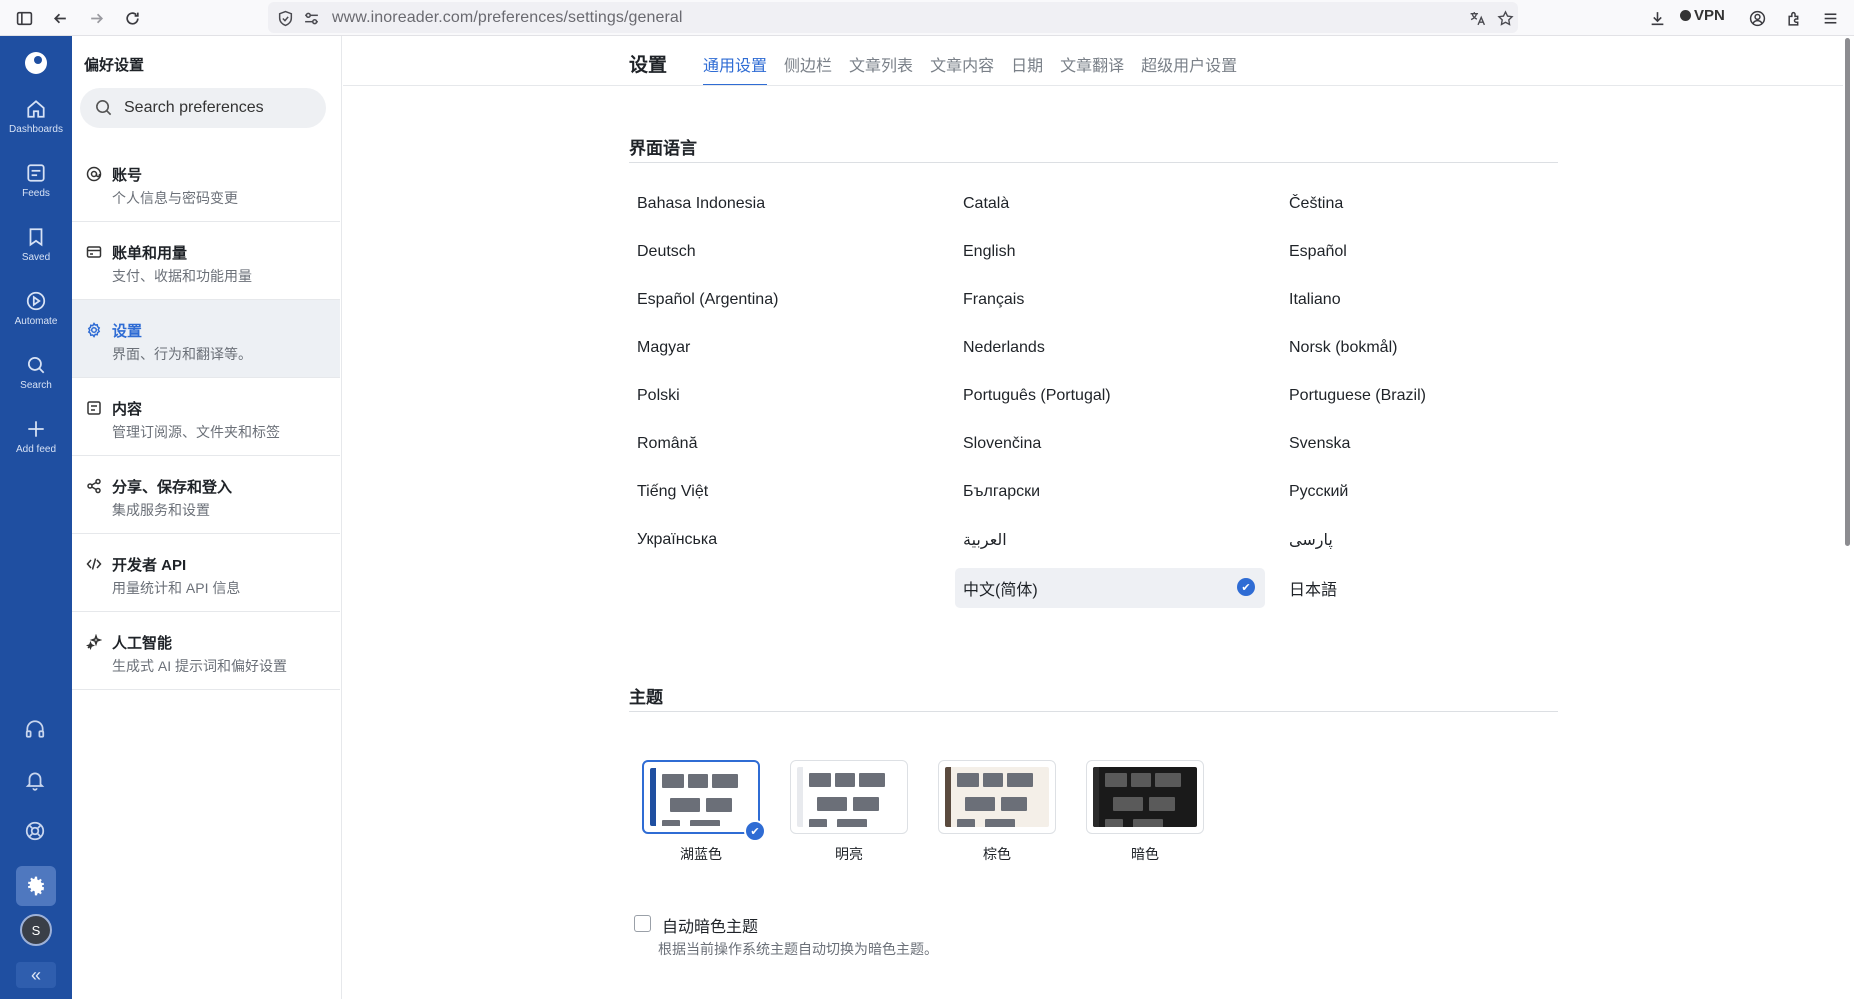 This screenshot has width=1854, height=999. What do you see at coordinates (1027, 68) in the screenshot?
I see `tab-date: 日期` at bounding box center [1027, 68].